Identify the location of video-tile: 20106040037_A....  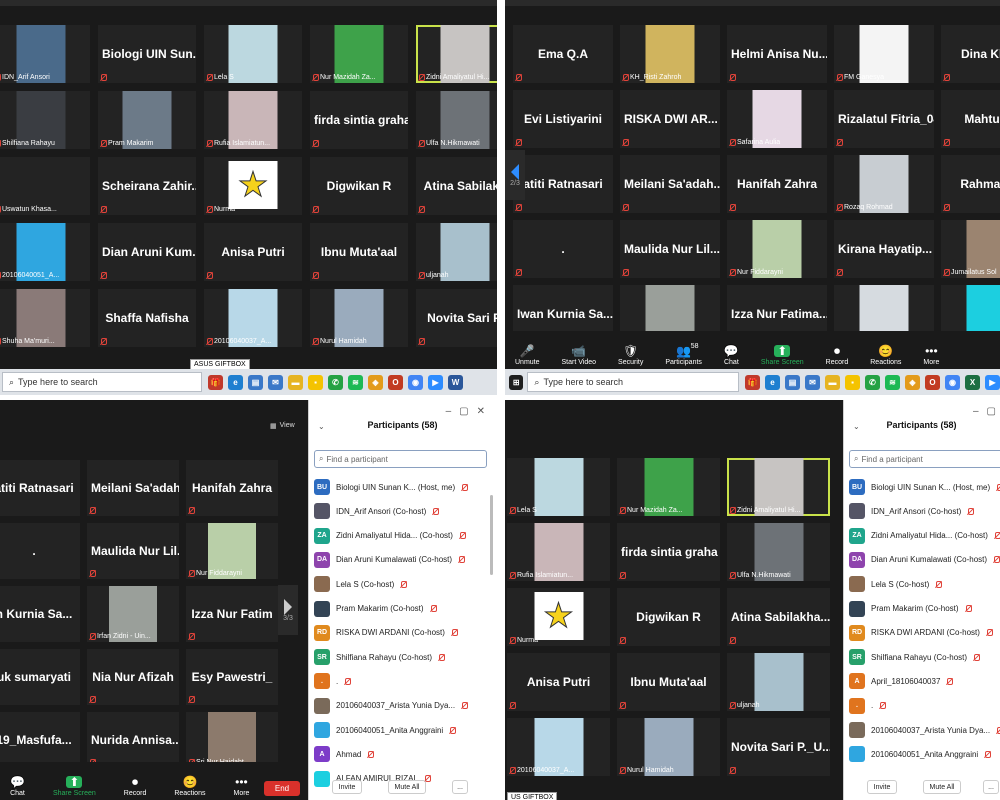
(253, 318).